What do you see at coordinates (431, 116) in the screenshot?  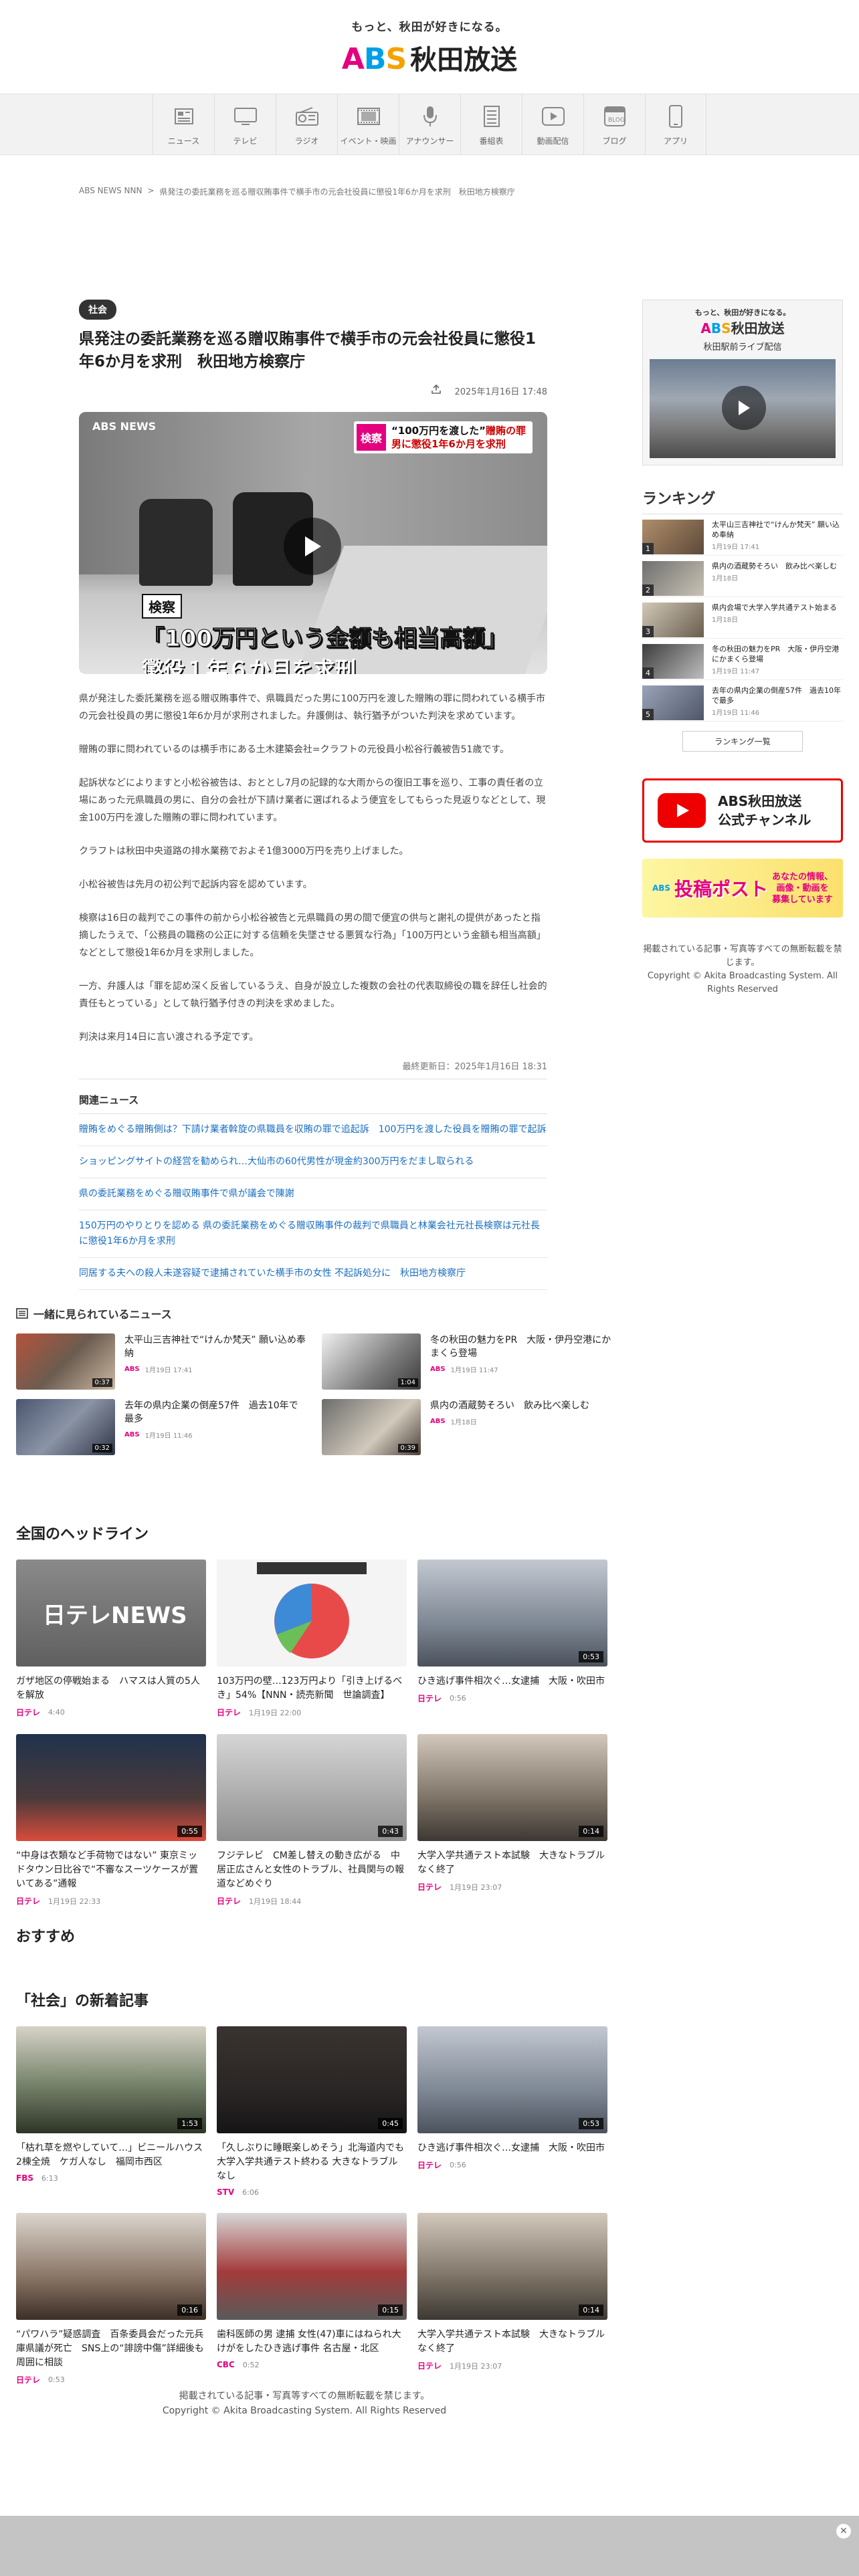 I see `microphone-icon` at bounding box center [431, 116].